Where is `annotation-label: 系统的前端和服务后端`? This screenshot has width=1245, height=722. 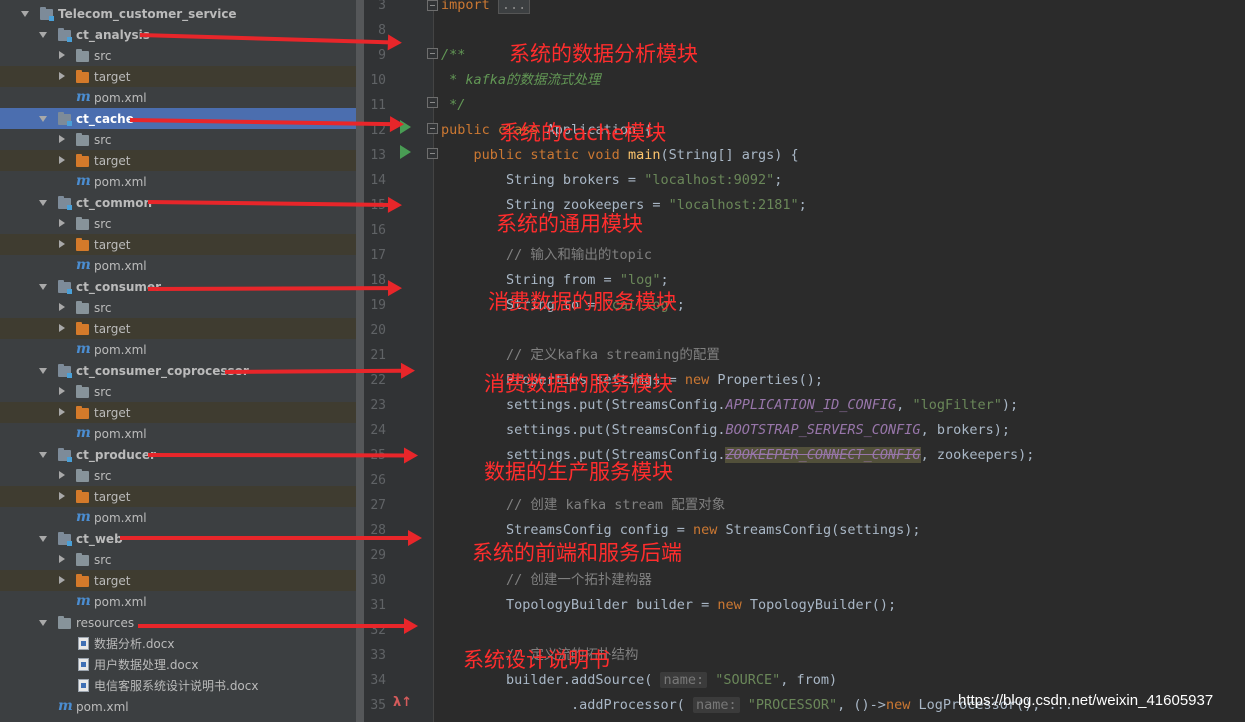 annotation-label: 系统的前端和服务后端 is located at coordinates (577, 553).